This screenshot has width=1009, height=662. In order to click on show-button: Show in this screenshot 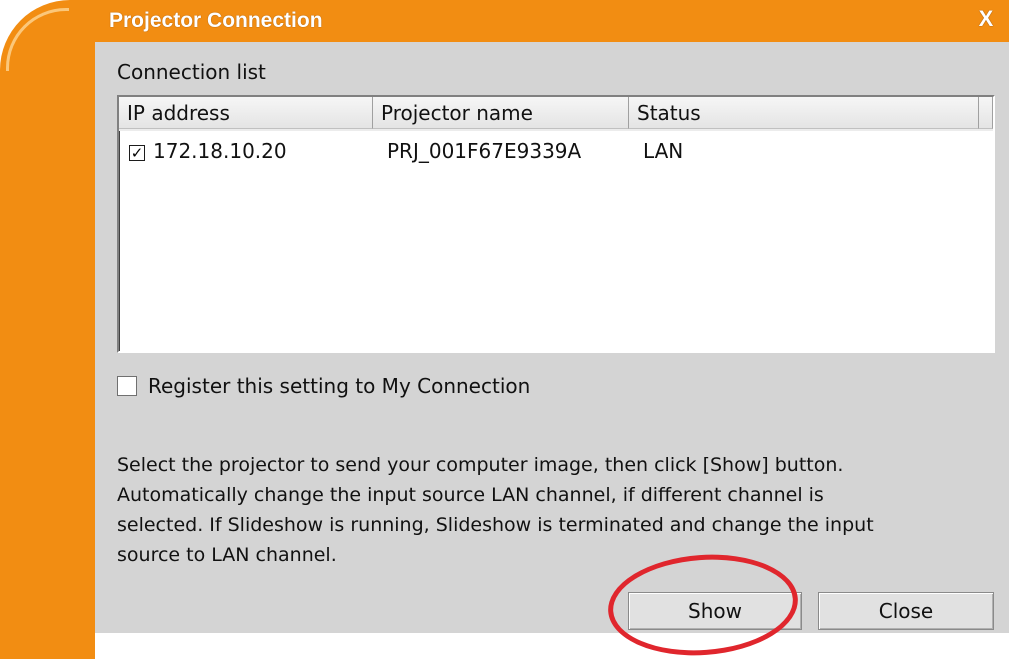, I will do `click(715, 611)`.